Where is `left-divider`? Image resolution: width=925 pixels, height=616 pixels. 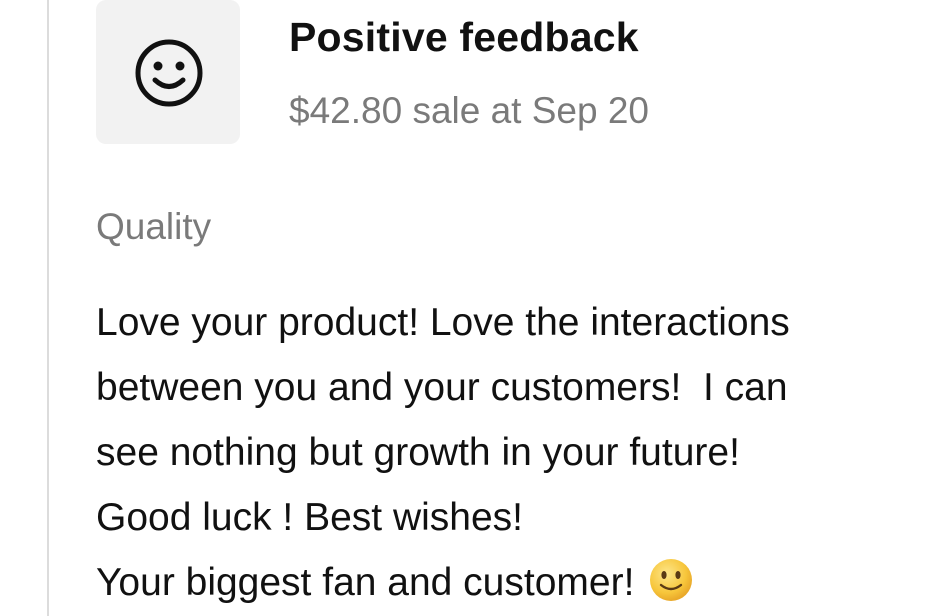 left-divider is located at coordinates (48, 308).